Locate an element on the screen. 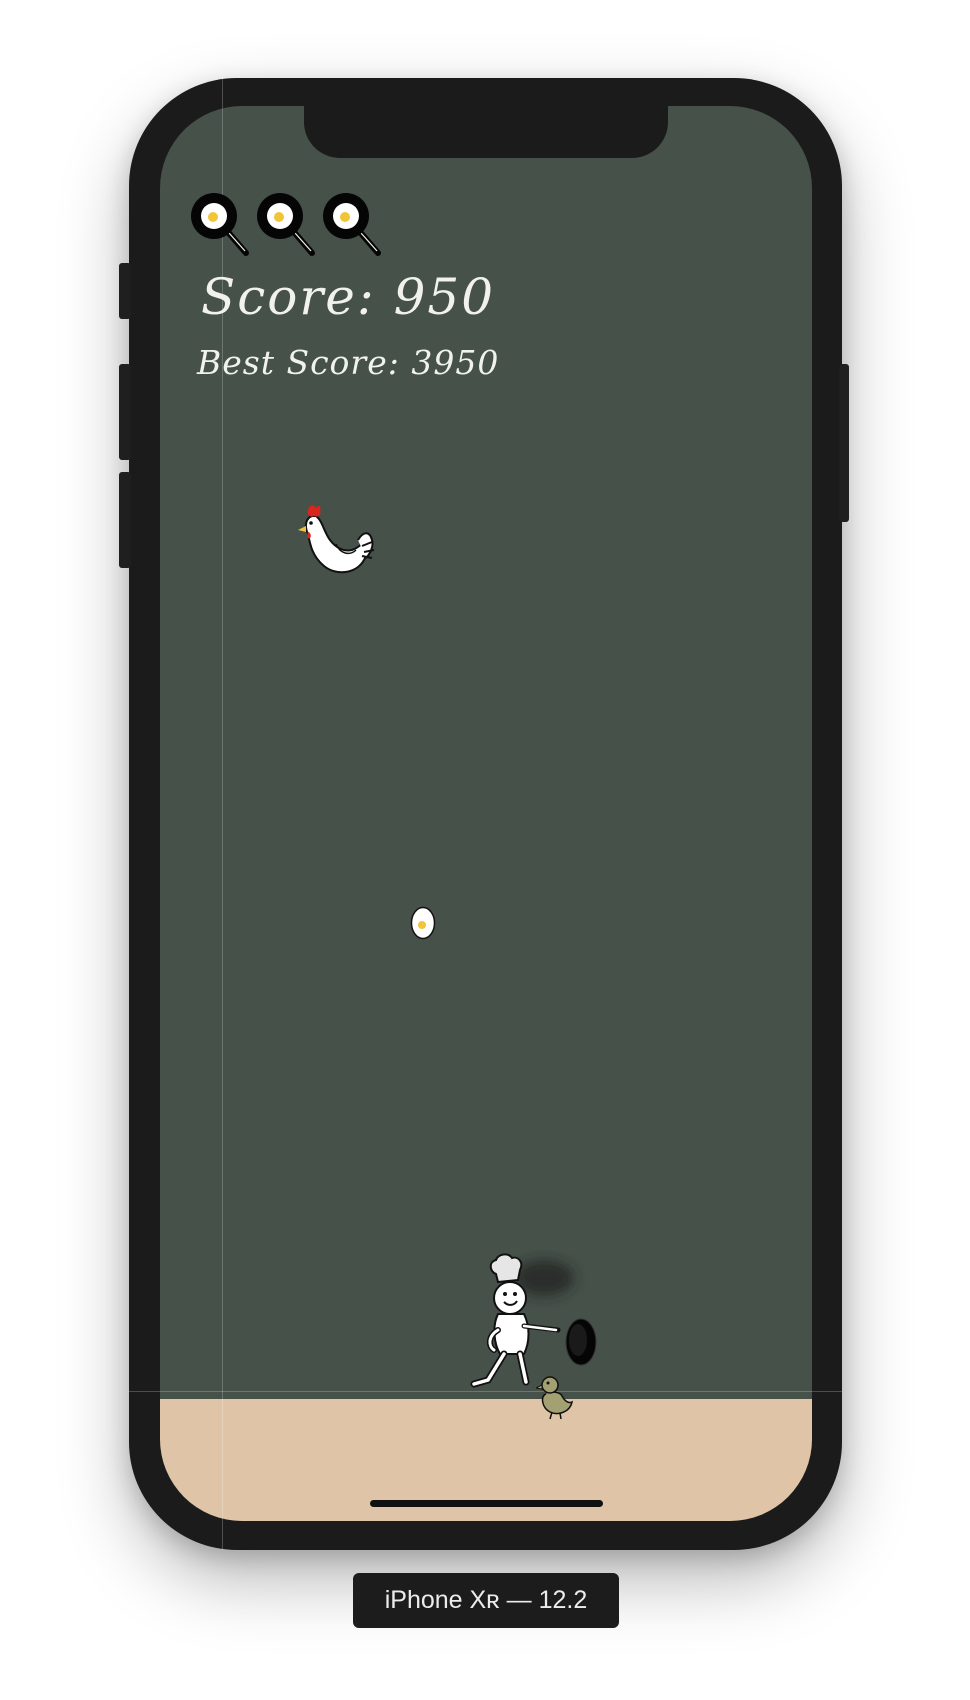 The height and width of the screenshot is (1700, 970). egg-sprite is located at coordinates (423, 923).